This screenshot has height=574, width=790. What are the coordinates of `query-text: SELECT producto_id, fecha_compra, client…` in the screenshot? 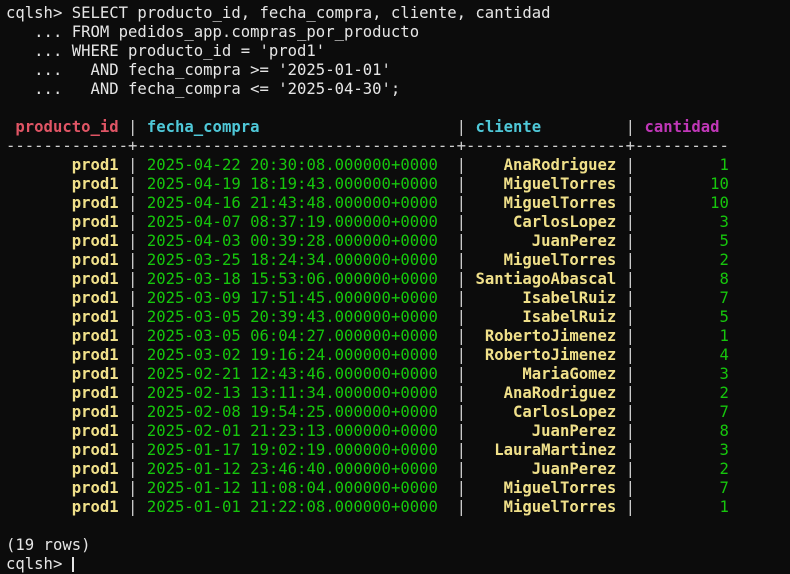 It's located at (311, 13).